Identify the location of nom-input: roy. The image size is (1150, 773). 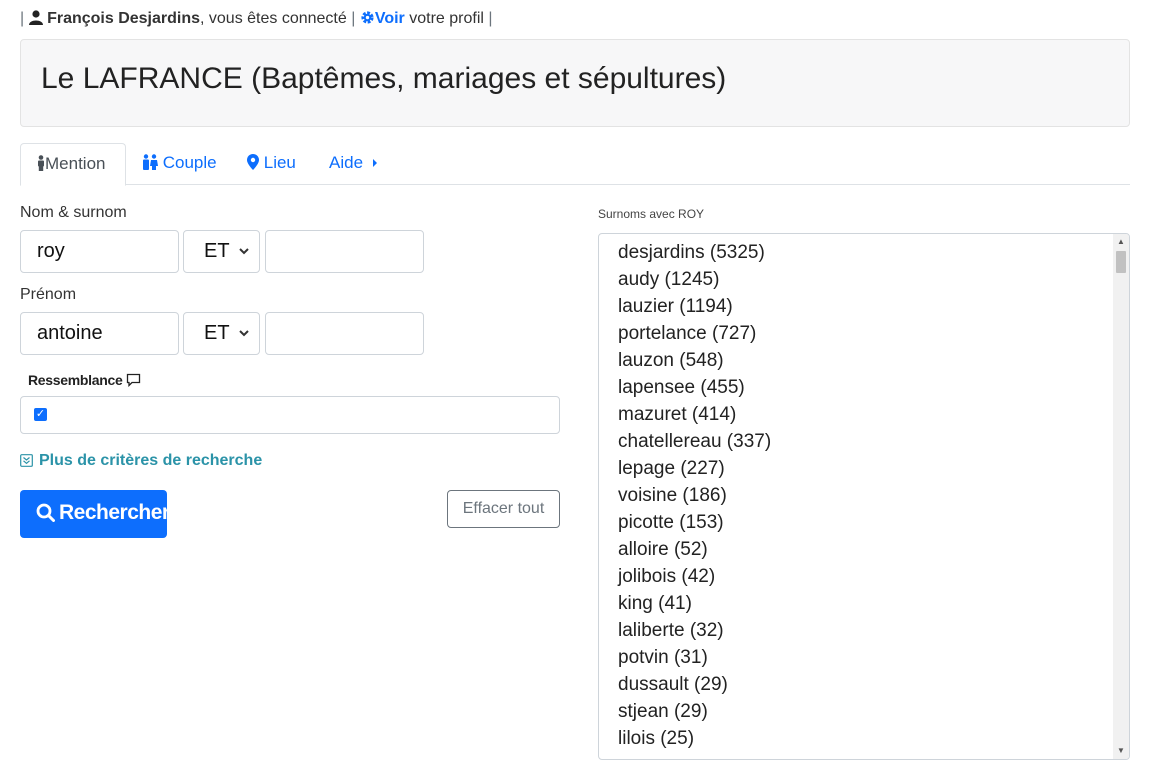
(99, 251).